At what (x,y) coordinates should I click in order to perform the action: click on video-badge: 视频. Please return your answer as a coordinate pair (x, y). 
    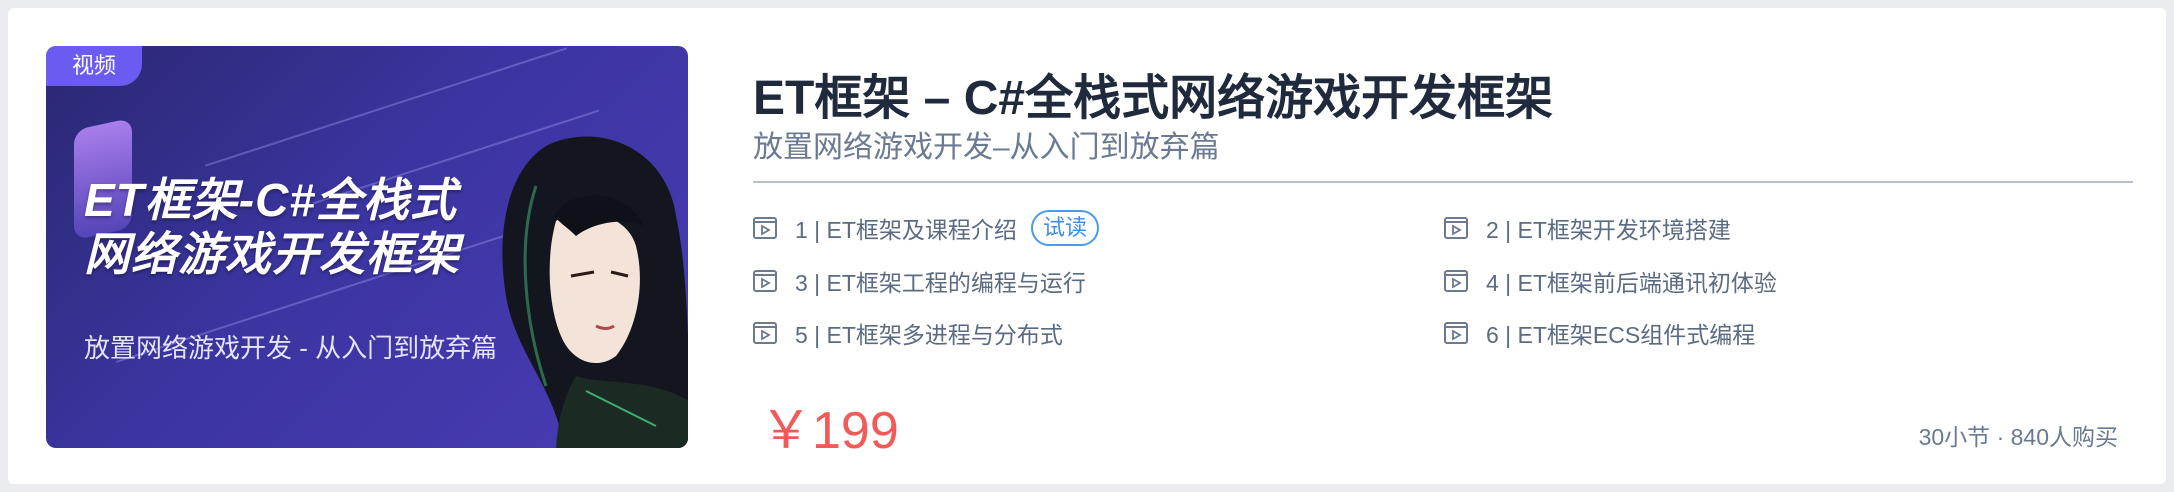
    Looking at the image, I should click on (94, 66).